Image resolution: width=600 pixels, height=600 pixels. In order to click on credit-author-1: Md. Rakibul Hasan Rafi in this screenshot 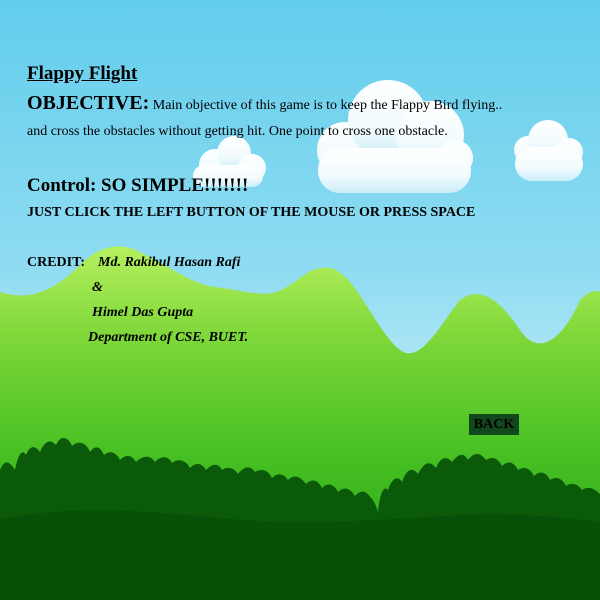, I will do `click(169, 262)`.